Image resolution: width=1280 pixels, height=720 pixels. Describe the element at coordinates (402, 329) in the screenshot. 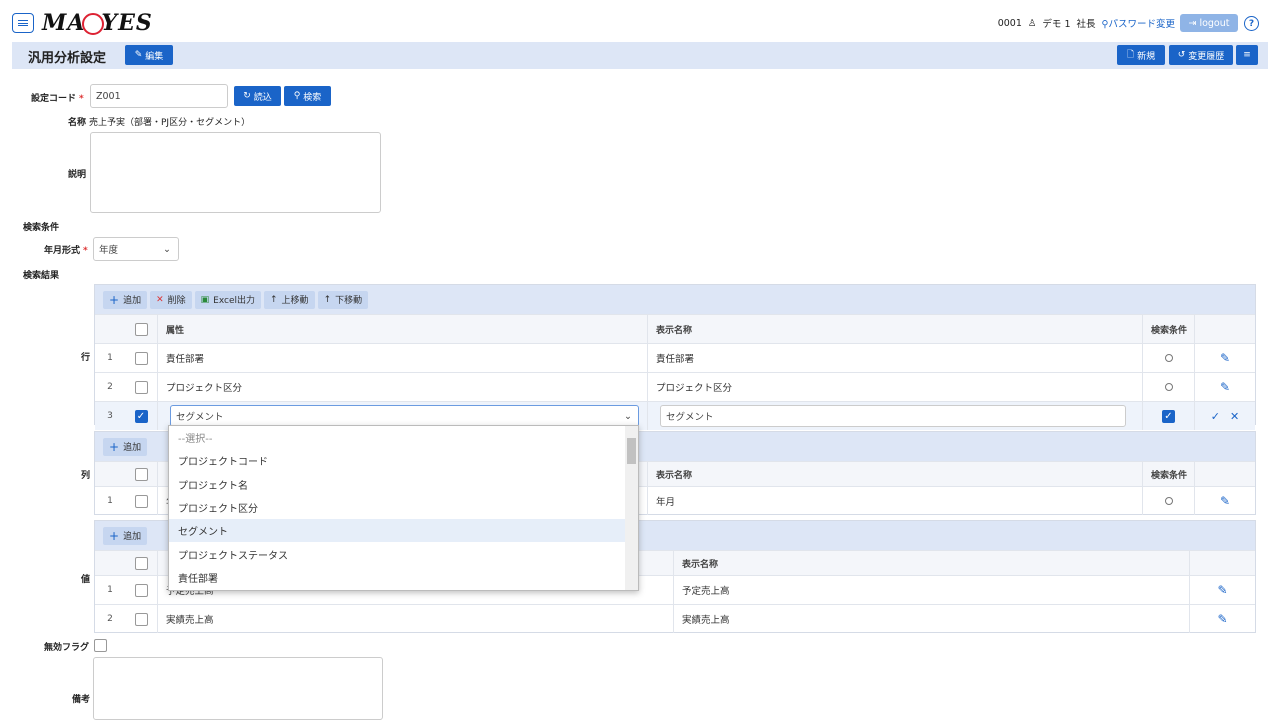

I see `header-attribute: 属性` at that location.